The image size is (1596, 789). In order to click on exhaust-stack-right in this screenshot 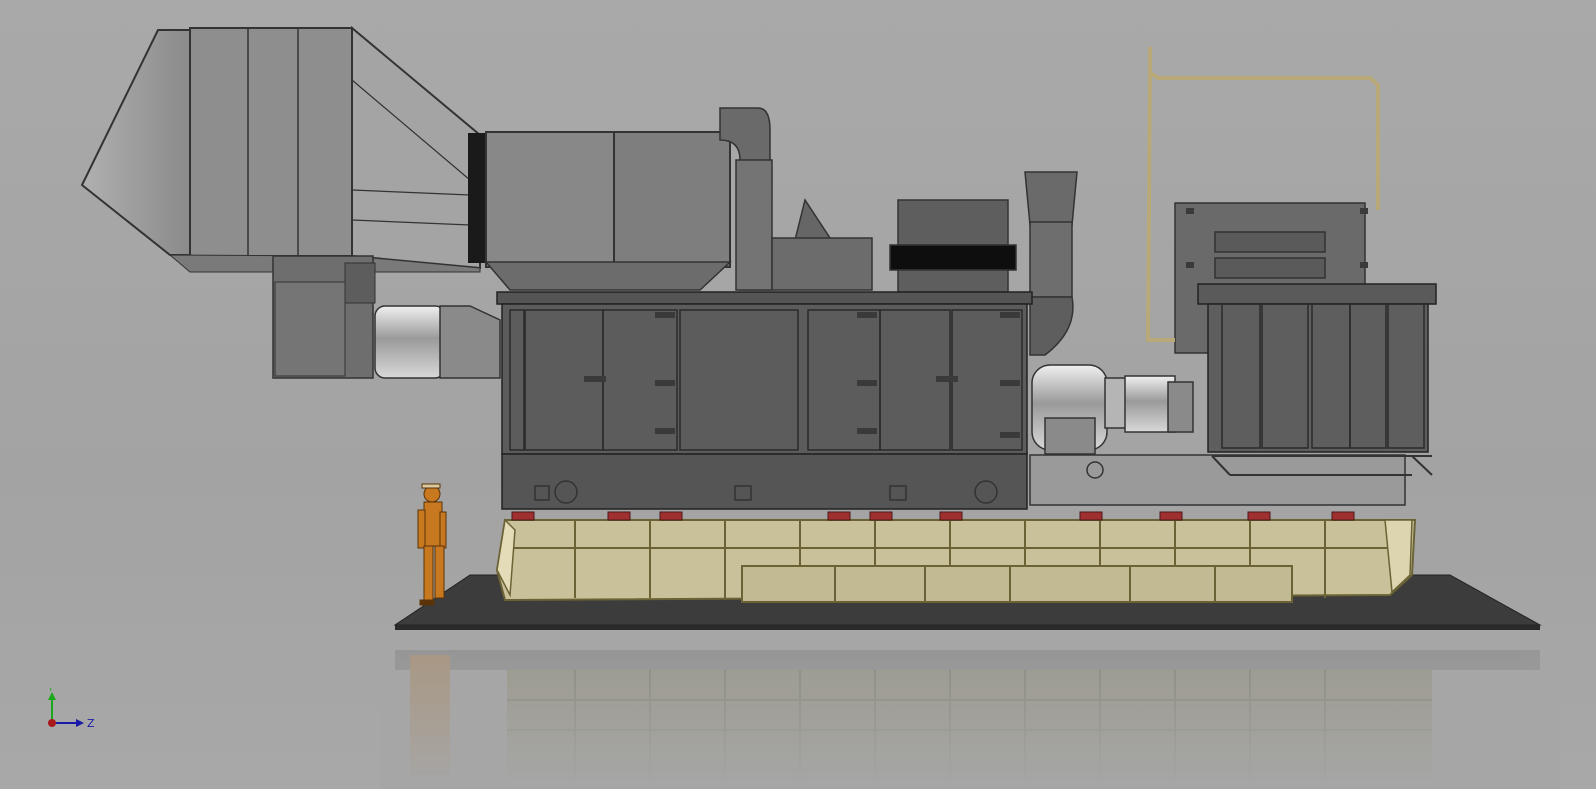, I will do `click(1051, 263)`.